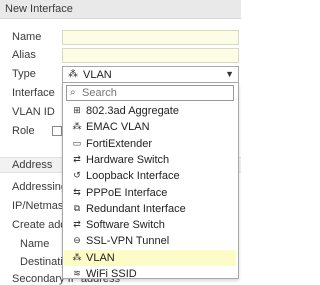 Image resolution: width=320 pixels, height=285 pixels. I want to click on dialog-title: New Interface, so click(39, 9).